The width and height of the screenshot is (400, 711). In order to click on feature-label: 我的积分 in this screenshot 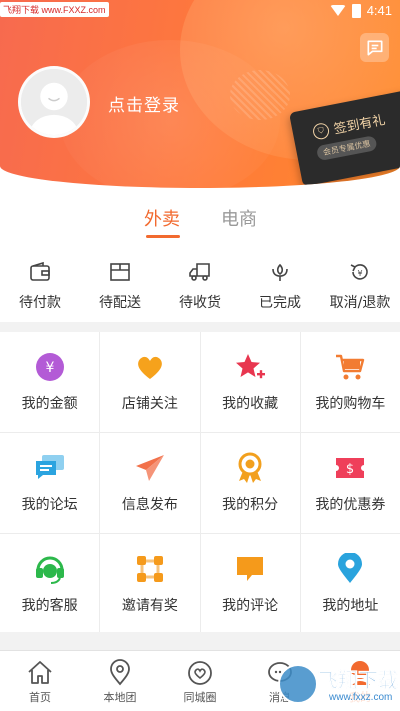, I will do `click(250, 505)`.